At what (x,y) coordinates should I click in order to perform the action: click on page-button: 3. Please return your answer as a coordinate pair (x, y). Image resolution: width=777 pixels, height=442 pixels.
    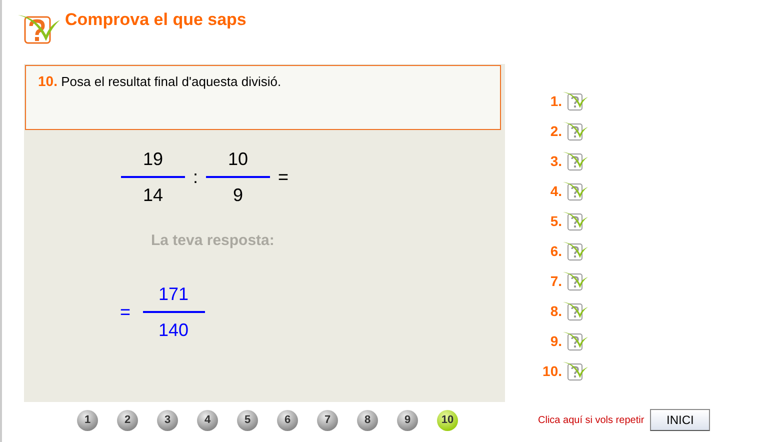
    Looking at the image, I should click on (167, 420).